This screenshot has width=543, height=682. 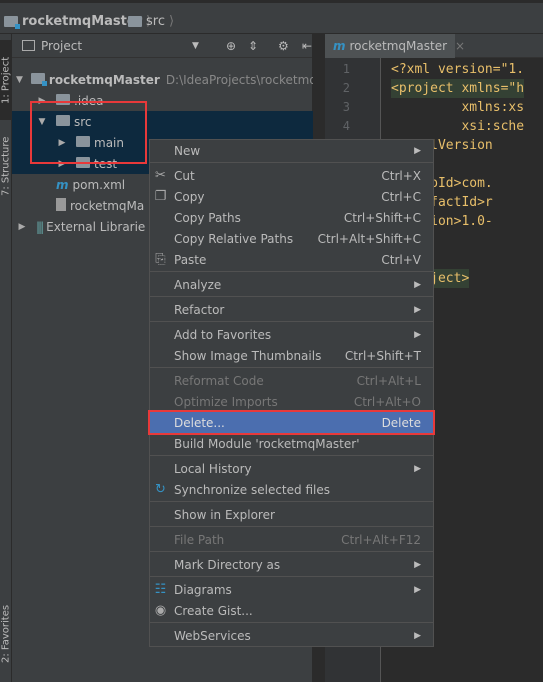 I want to click on locate-icon: ⊕, so click(x=231, y=46).